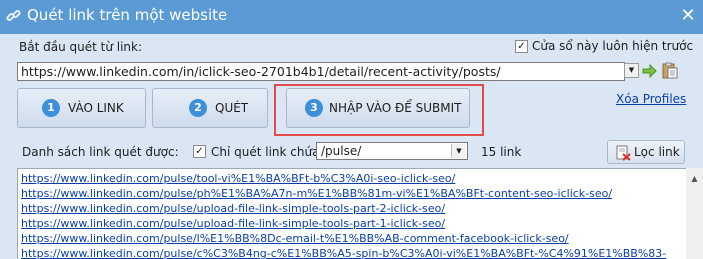 The image size is (703, 259). Describe the element at coordinates (198, 108) in the screenshot. I see `step-2-badge: 2` at that location.